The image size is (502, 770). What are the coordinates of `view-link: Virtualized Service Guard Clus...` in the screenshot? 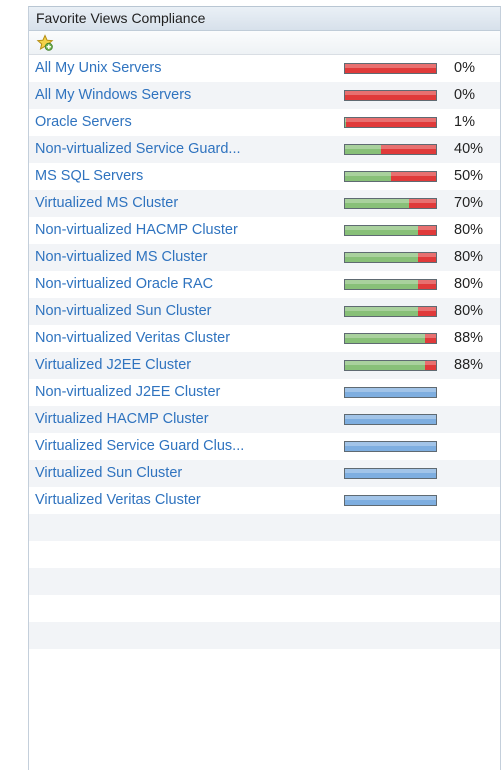 It's located at (139, 446).